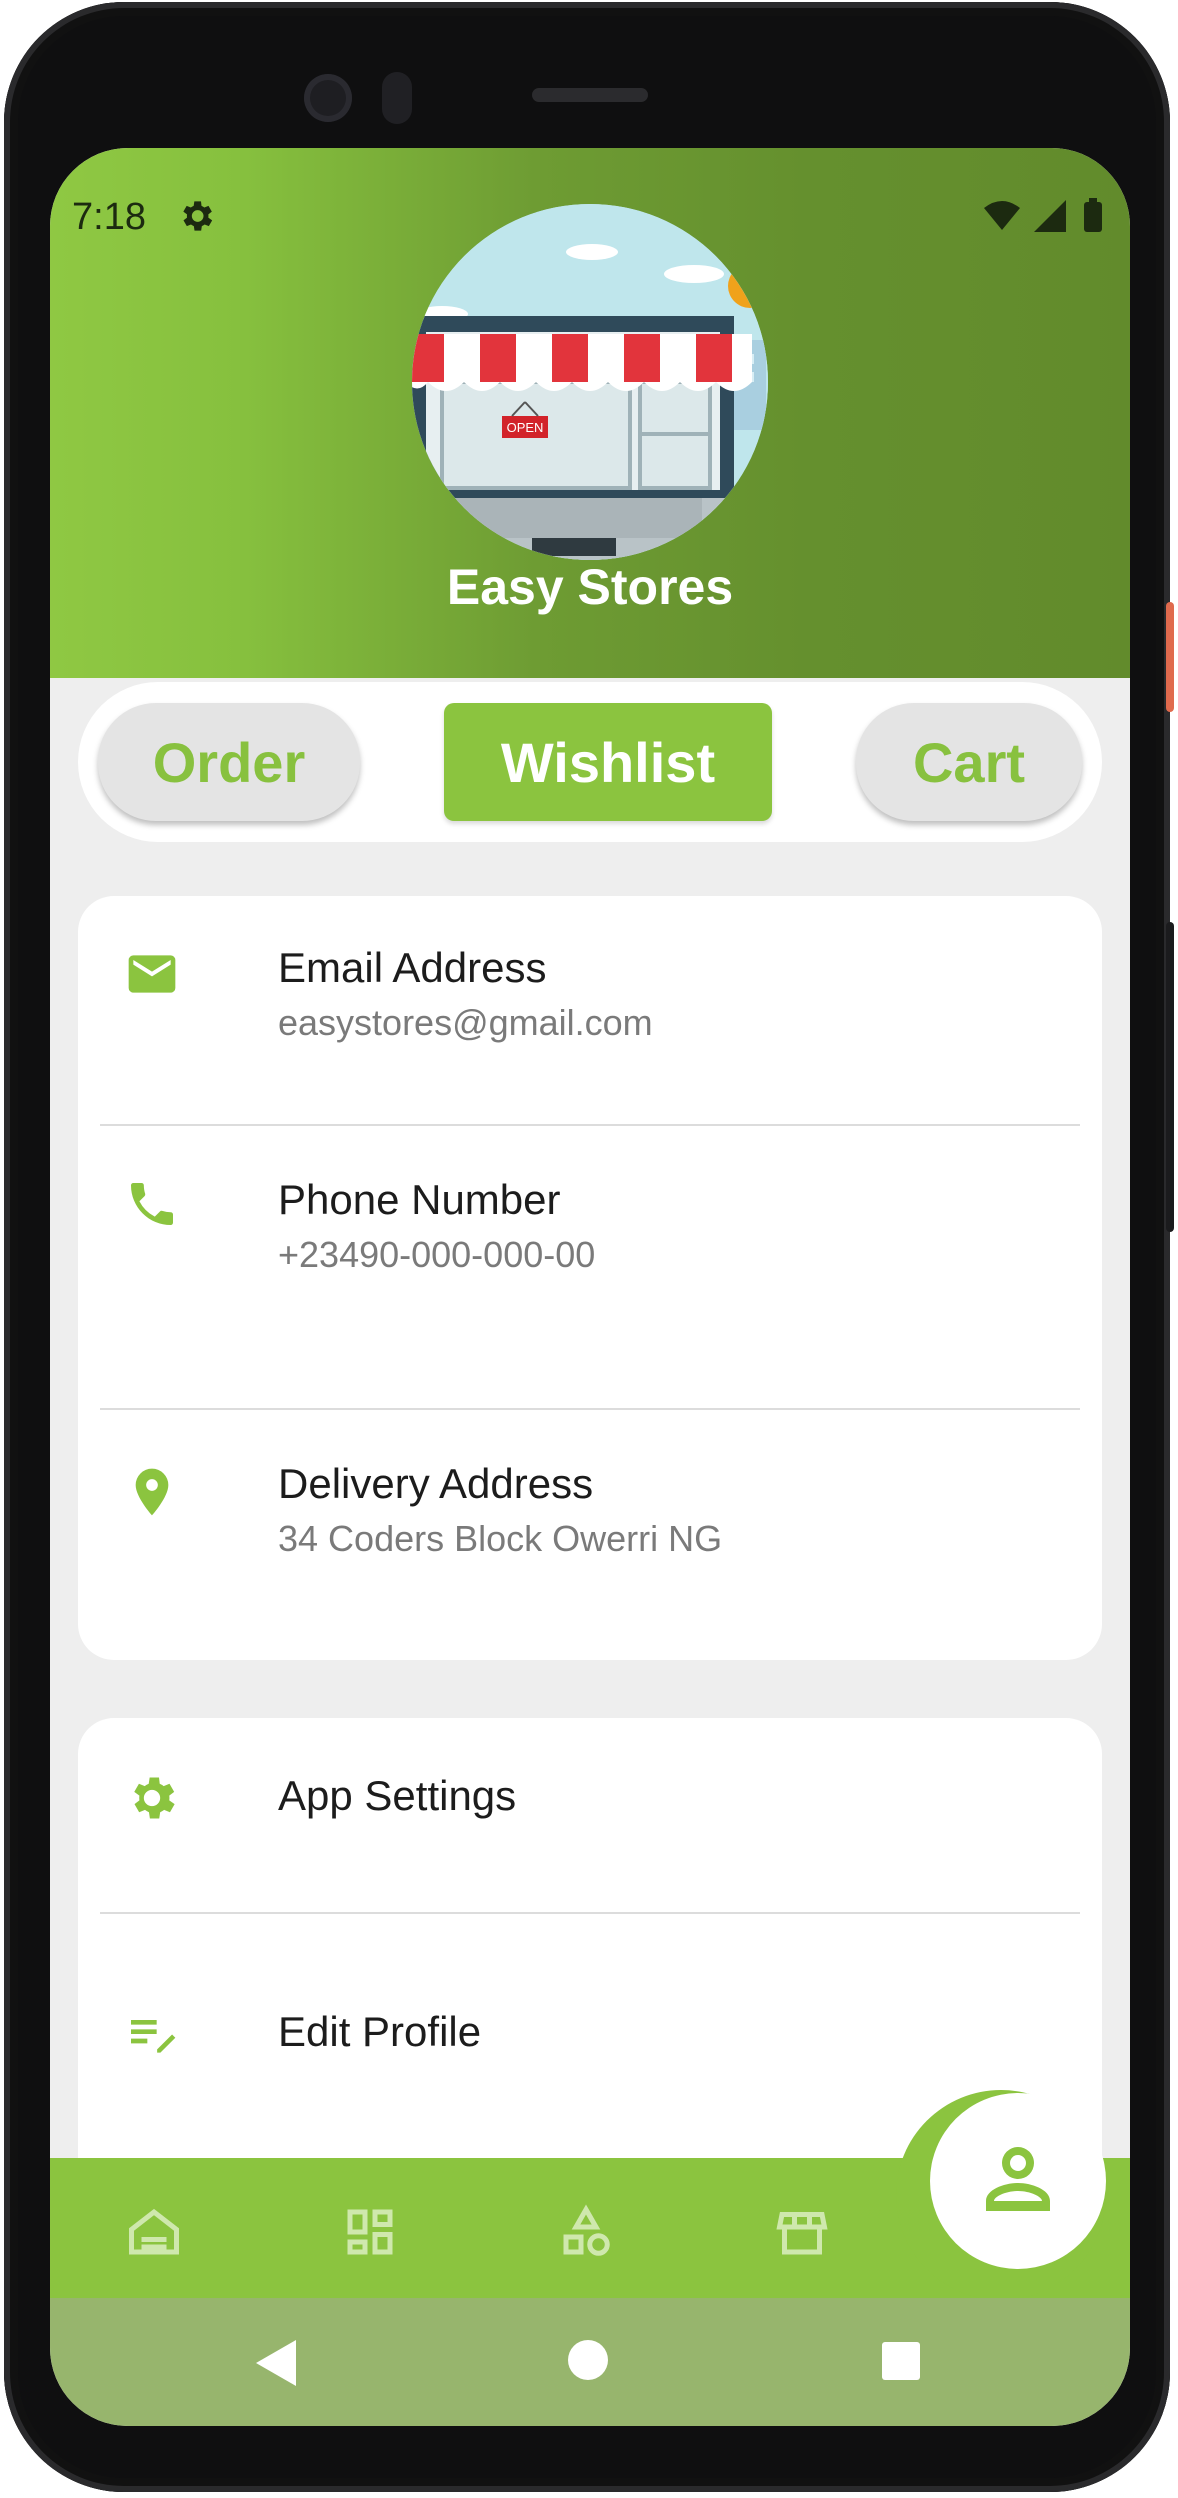 Image resolution: width=1178 pixels, height=2498 pixels. Describe the element at coordinates (1170, 657) in the screenshot. I see `power-button` at that location.